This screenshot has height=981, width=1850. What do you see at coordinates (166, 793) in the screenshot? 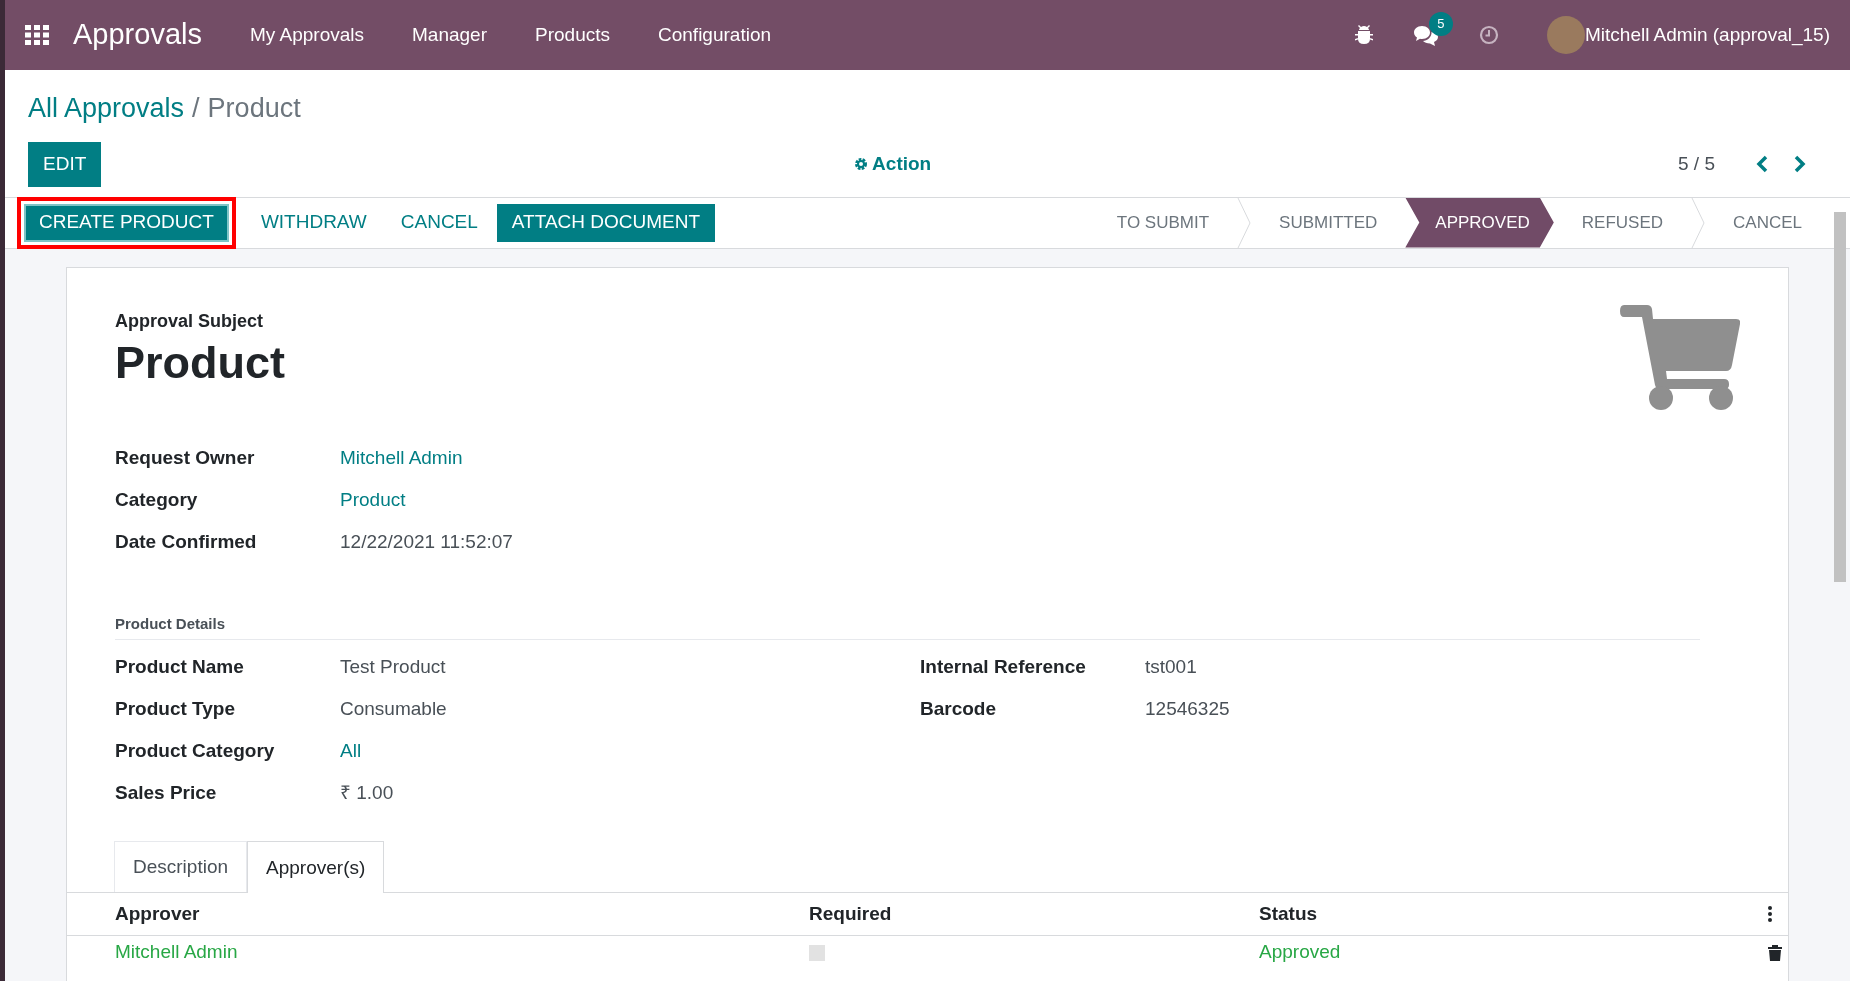
I see `field-label: Sales Price` at bounding box center [166, 793].